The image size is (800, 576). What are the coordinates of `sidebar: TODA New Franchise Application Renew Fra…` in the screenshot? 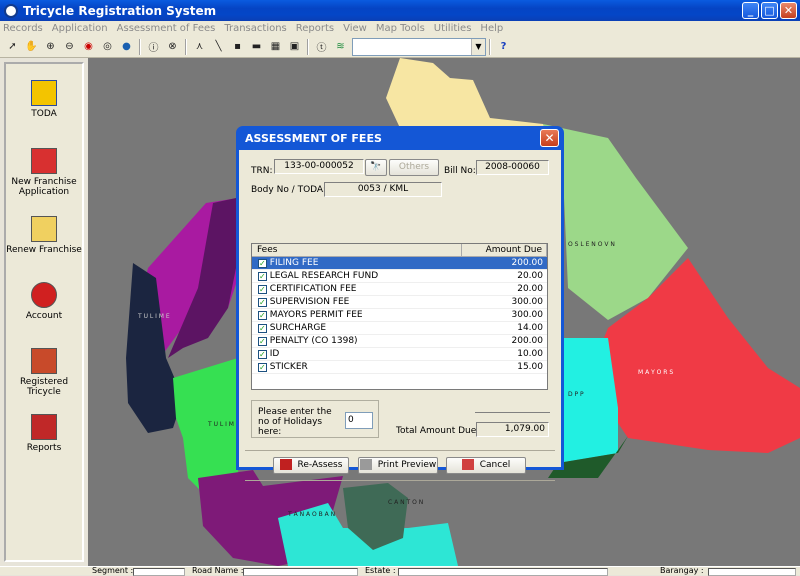 It's located at (44, 312).